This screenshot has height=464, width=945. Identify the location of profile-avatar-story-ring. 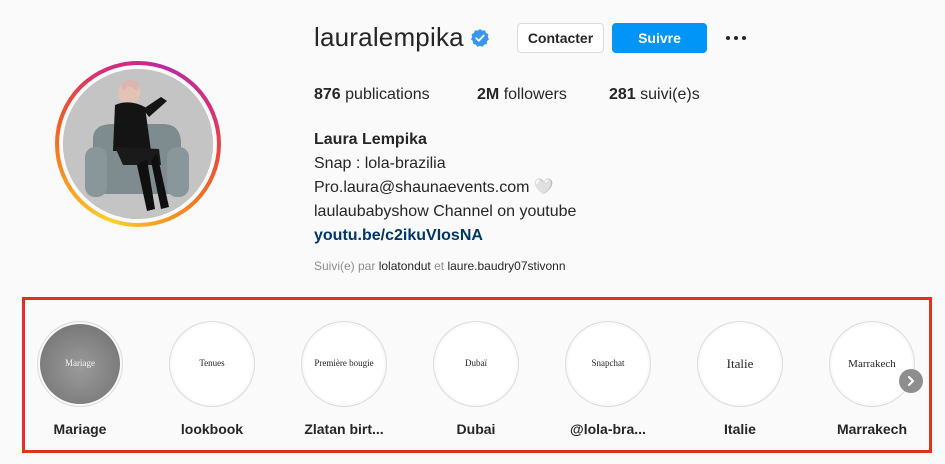
(138, 144).